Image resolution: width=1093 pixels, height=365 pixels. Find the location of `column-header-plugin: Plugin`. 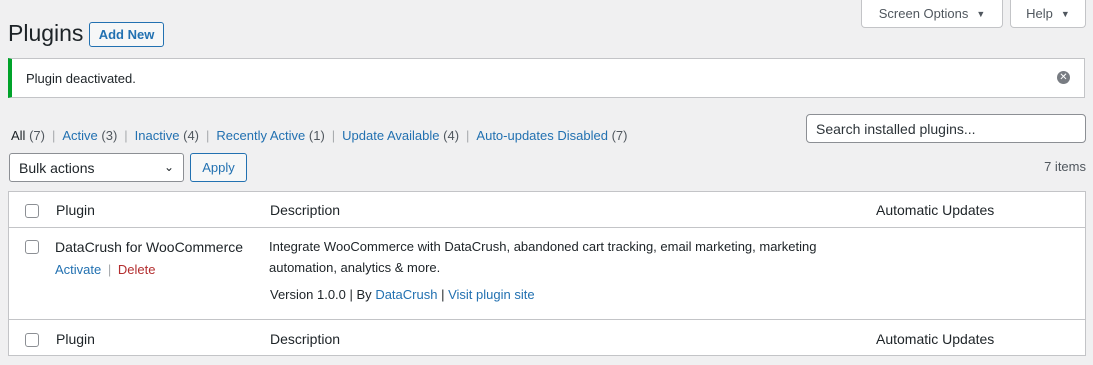

column-header-plugin: Plugin is located at coordinates (75, 210).